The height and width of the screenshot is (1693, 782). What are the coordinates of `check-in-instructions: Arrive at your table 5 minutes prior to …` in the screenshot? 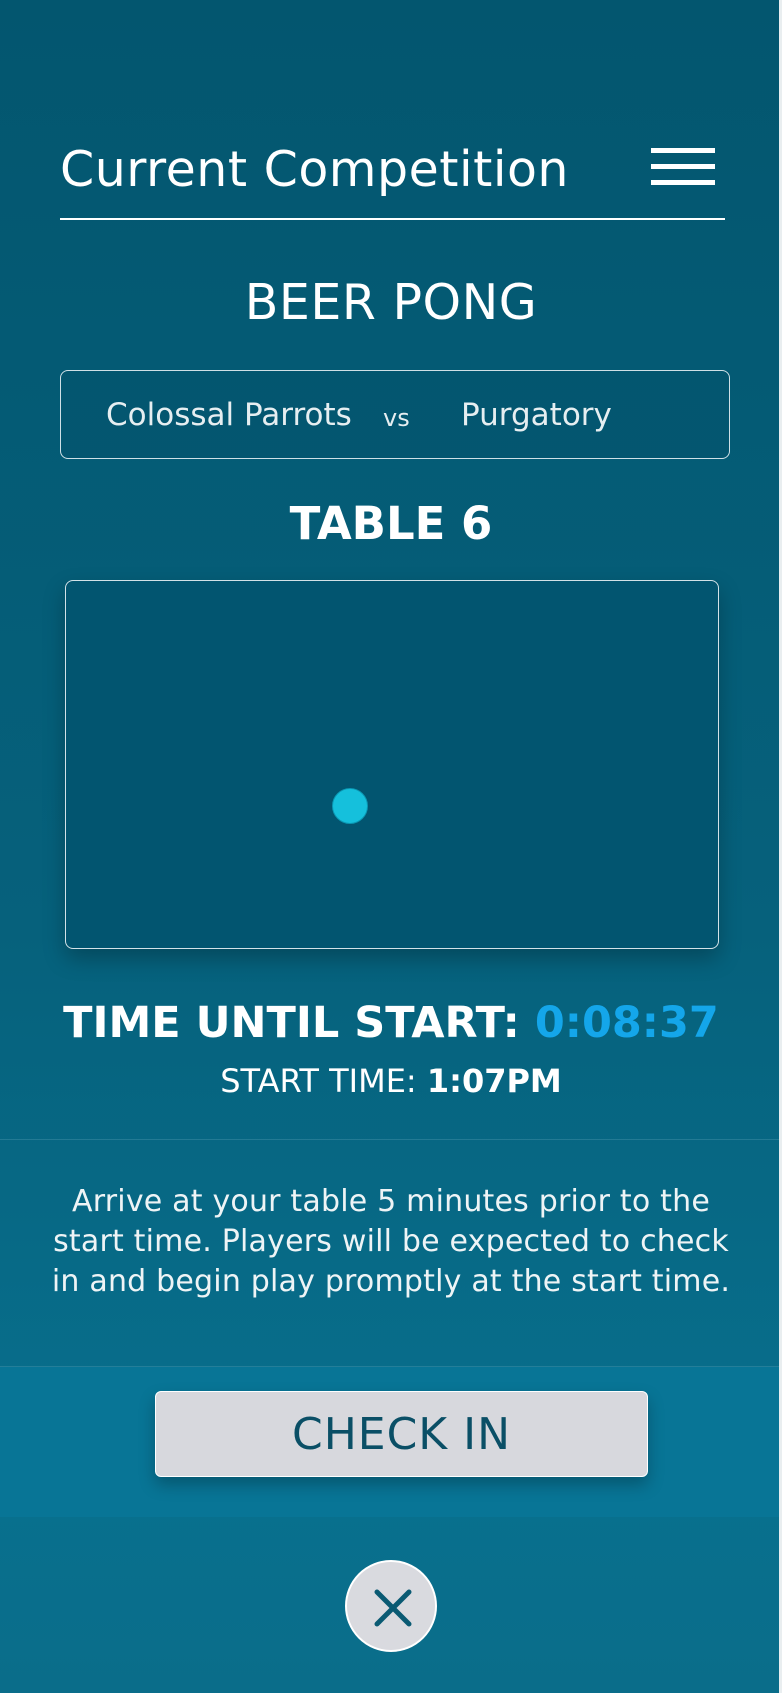 It's located at (391, 1241).